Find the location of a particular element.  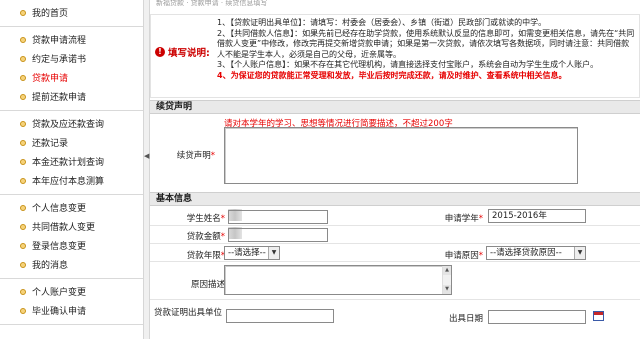

sidebar-group: 贷款申请流程 约定与承诺书 贷款申请提前还款申请 is located at coordinates (71, 69).